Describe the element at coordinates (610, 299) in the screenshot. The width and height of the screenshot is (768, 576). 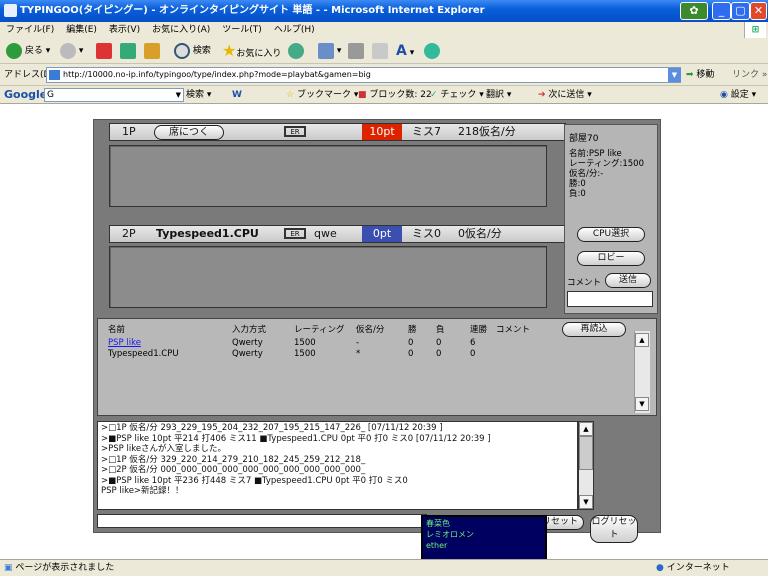
I see `comment-input` at that location.